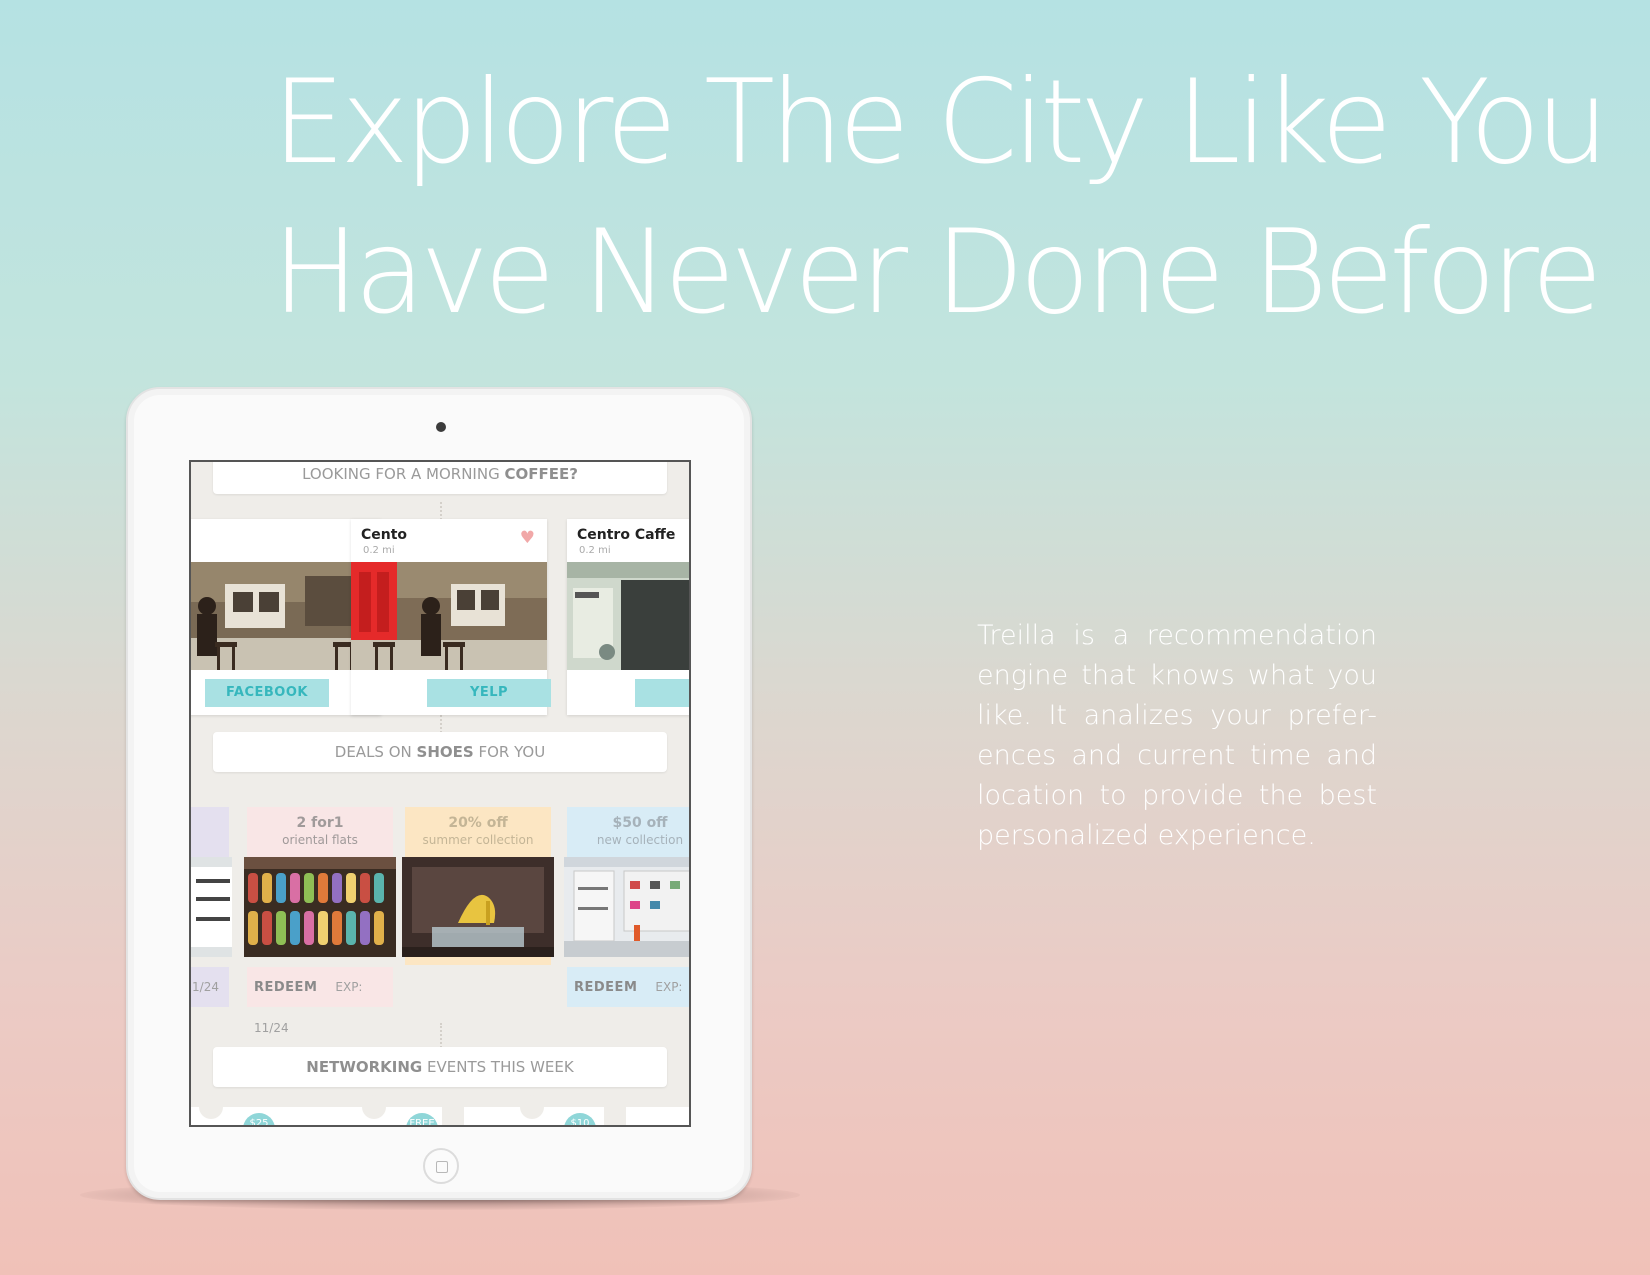 This screenshot has width=1650, height=1275. What do you see at coordinates (210, 833) in the screenshot?
I see `deal-header` at bounding box center [210, 833].